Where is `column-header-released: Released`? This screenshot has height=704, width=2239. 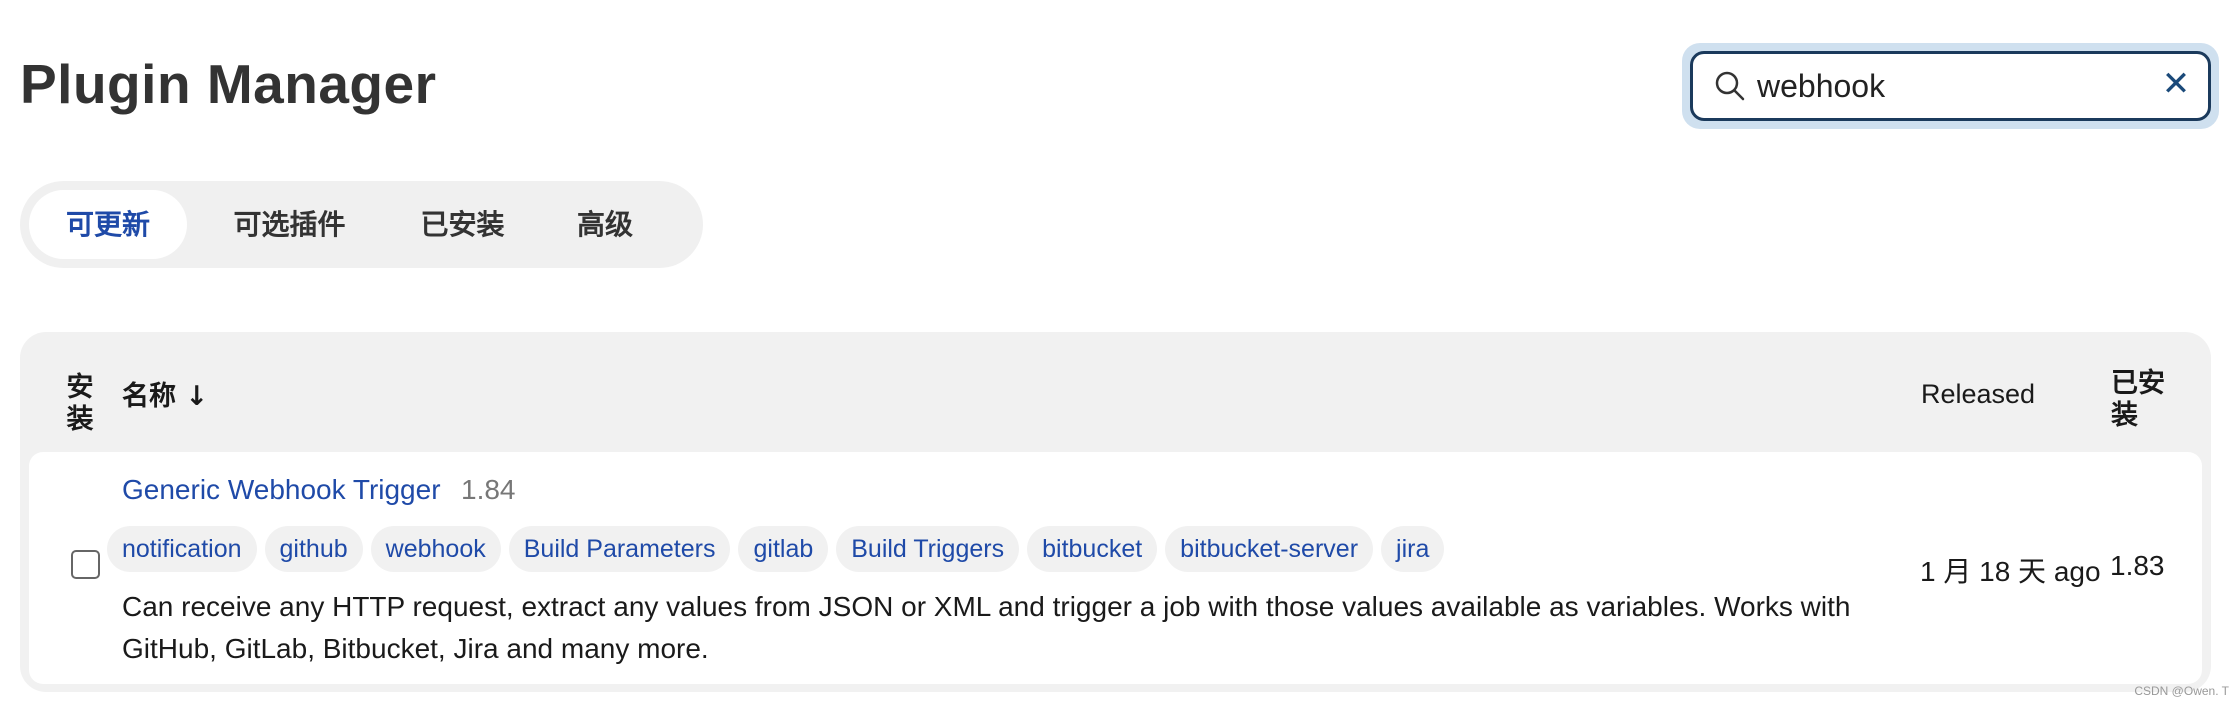 column-header-released: Released is located at coordinates (1978, 394).